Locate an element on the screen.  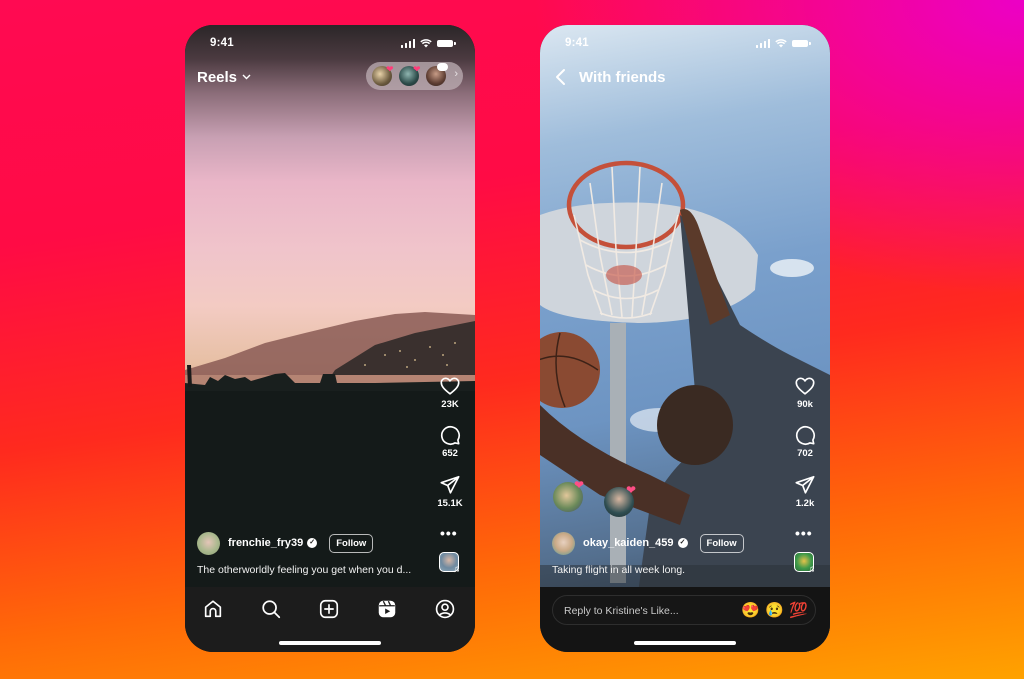
author-row: okay_kaiden_459 ✓ Follow is located at coordinates (648, 543).